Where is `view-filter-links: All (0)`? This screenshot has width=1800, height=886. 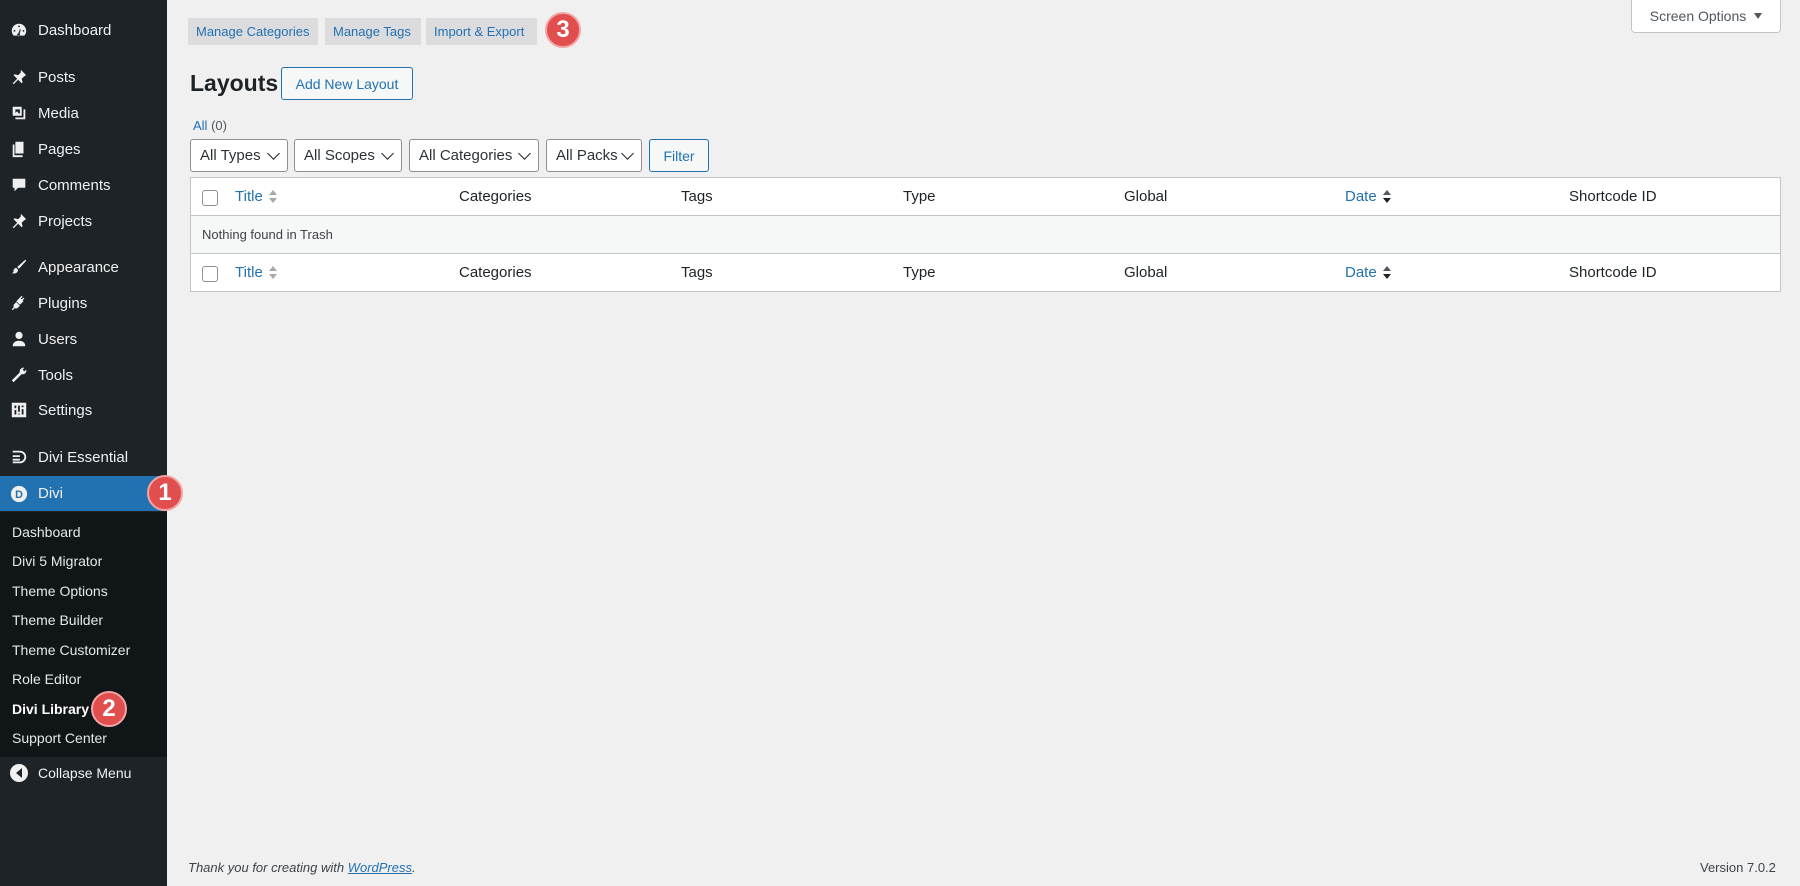 view-filter-links: All (0) is located at coordinates (210, 125).